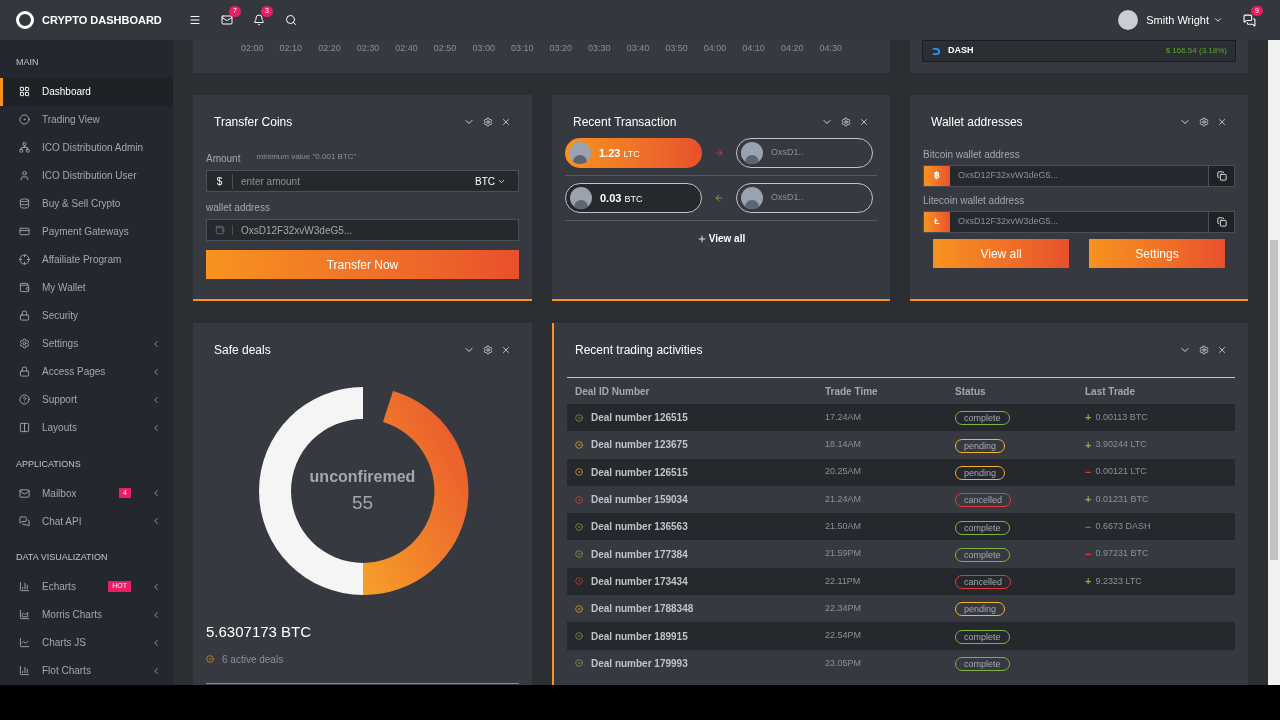 Image resolution: width=1280 pixels, height=720 pixels. What do you see at coordinates (961, 51) in the screenshot?
I see `coin-name: DASH` at bounding box center [961, 51].